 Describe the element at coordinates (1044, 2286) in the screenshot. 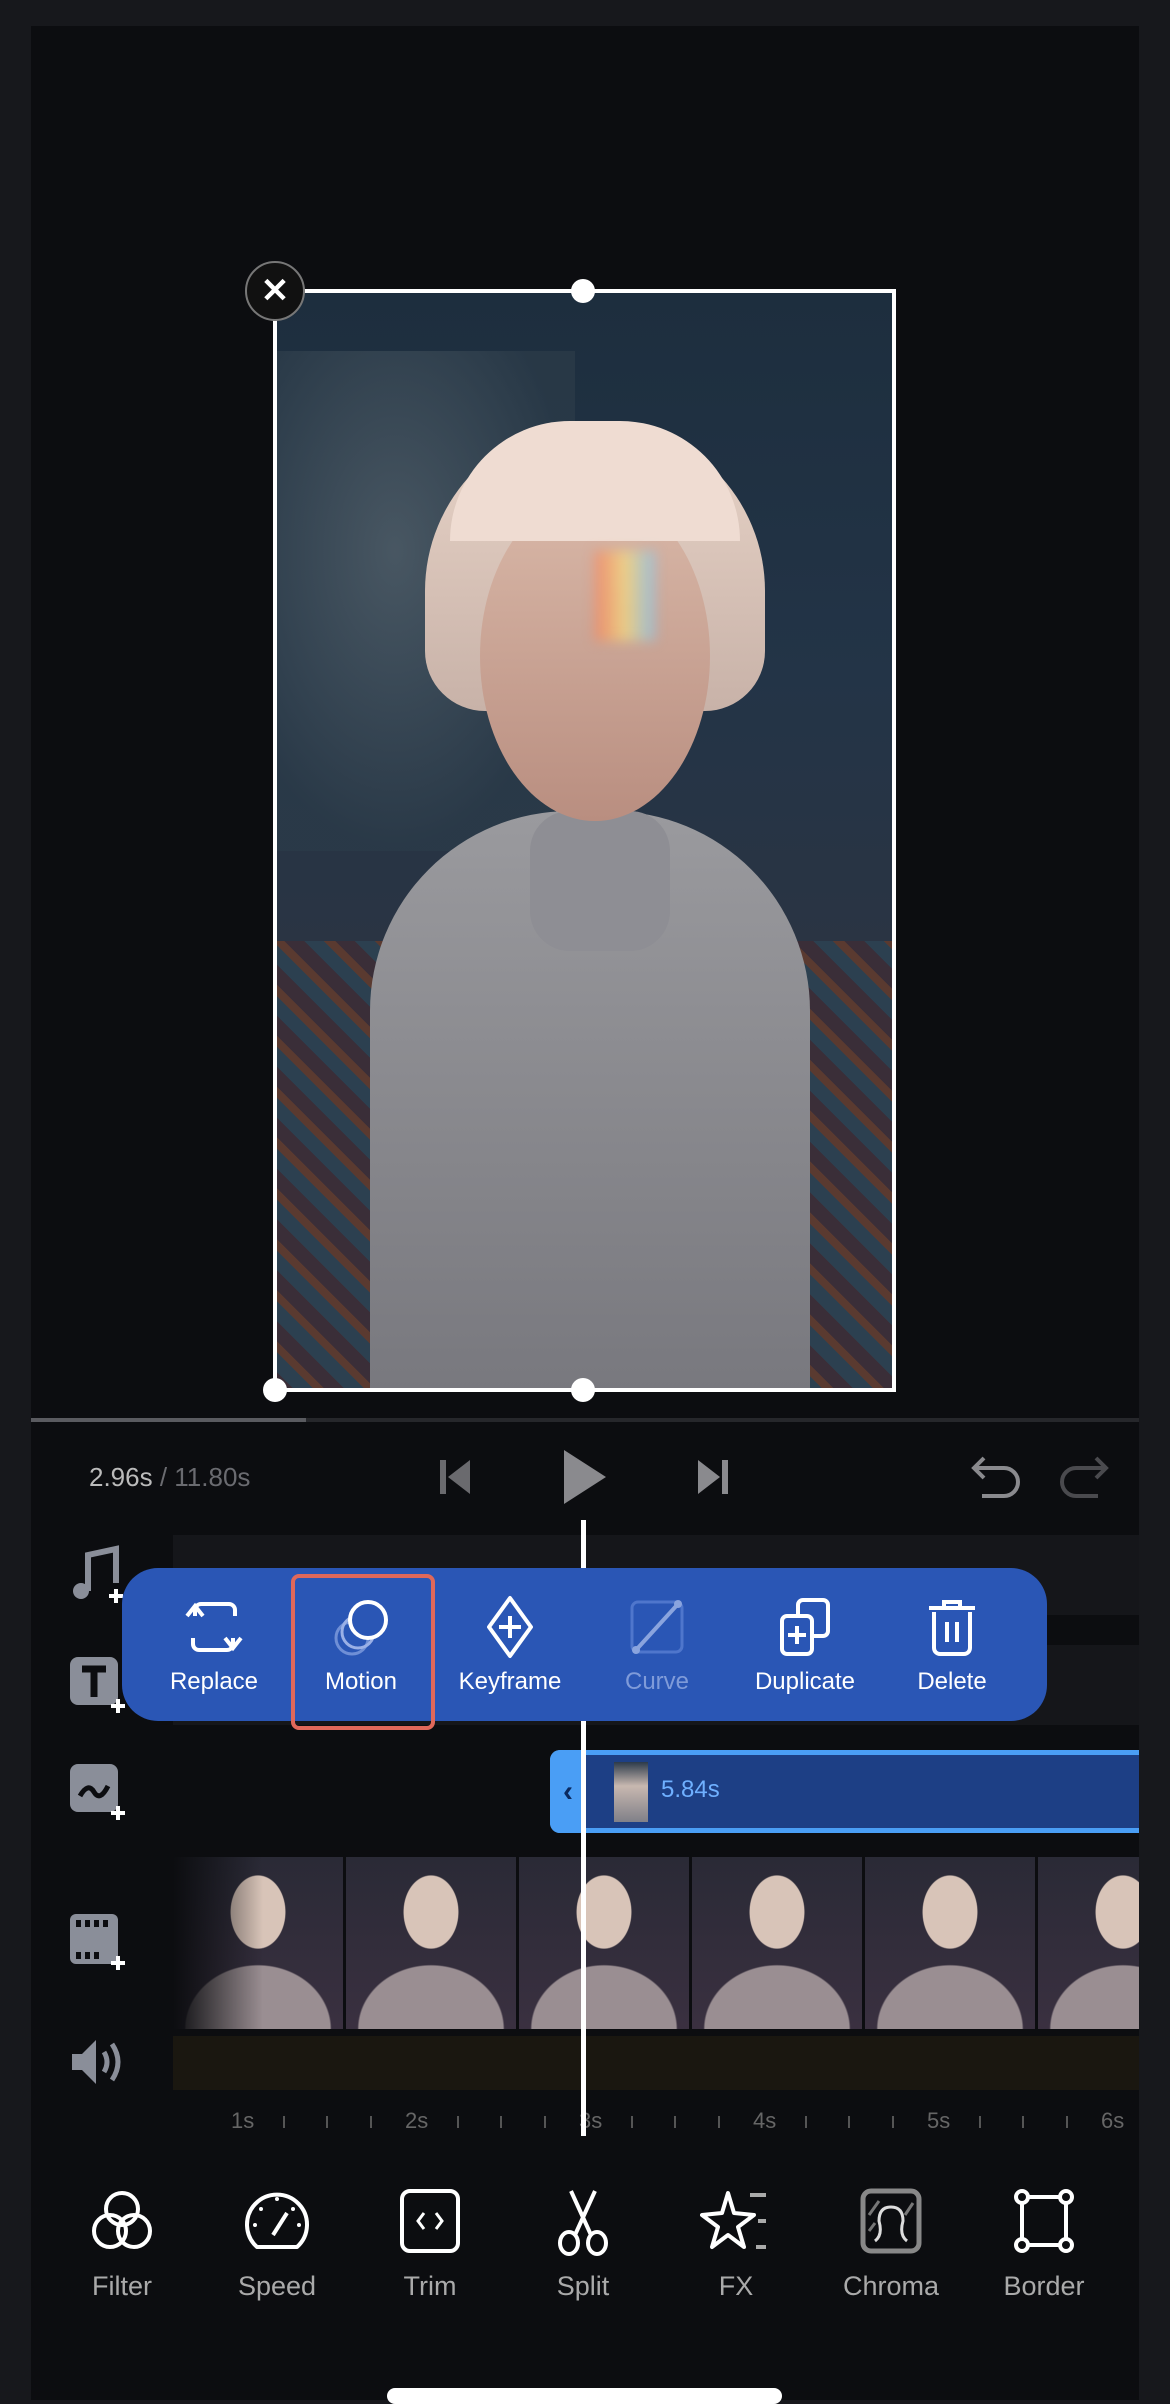

I see `tool-label: Border` at that location.